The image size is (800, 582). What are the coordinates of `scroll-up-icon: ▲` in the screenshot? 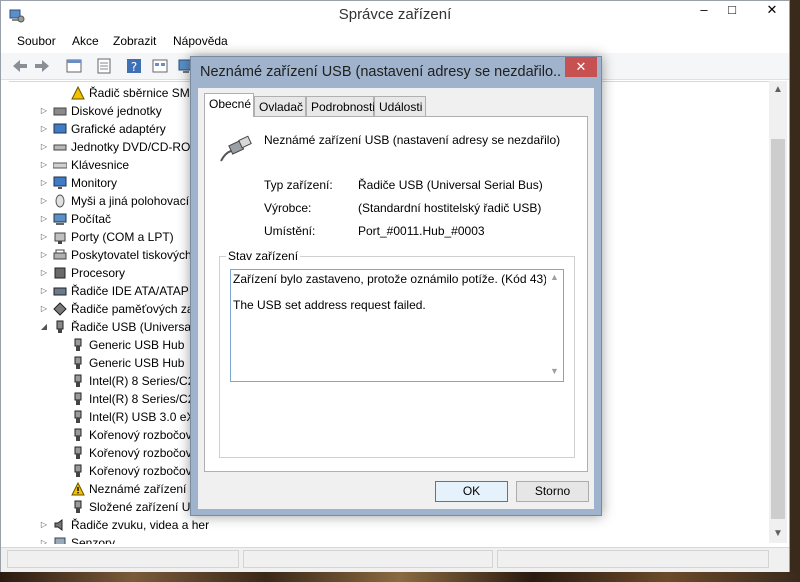 It's located at (778, 90).